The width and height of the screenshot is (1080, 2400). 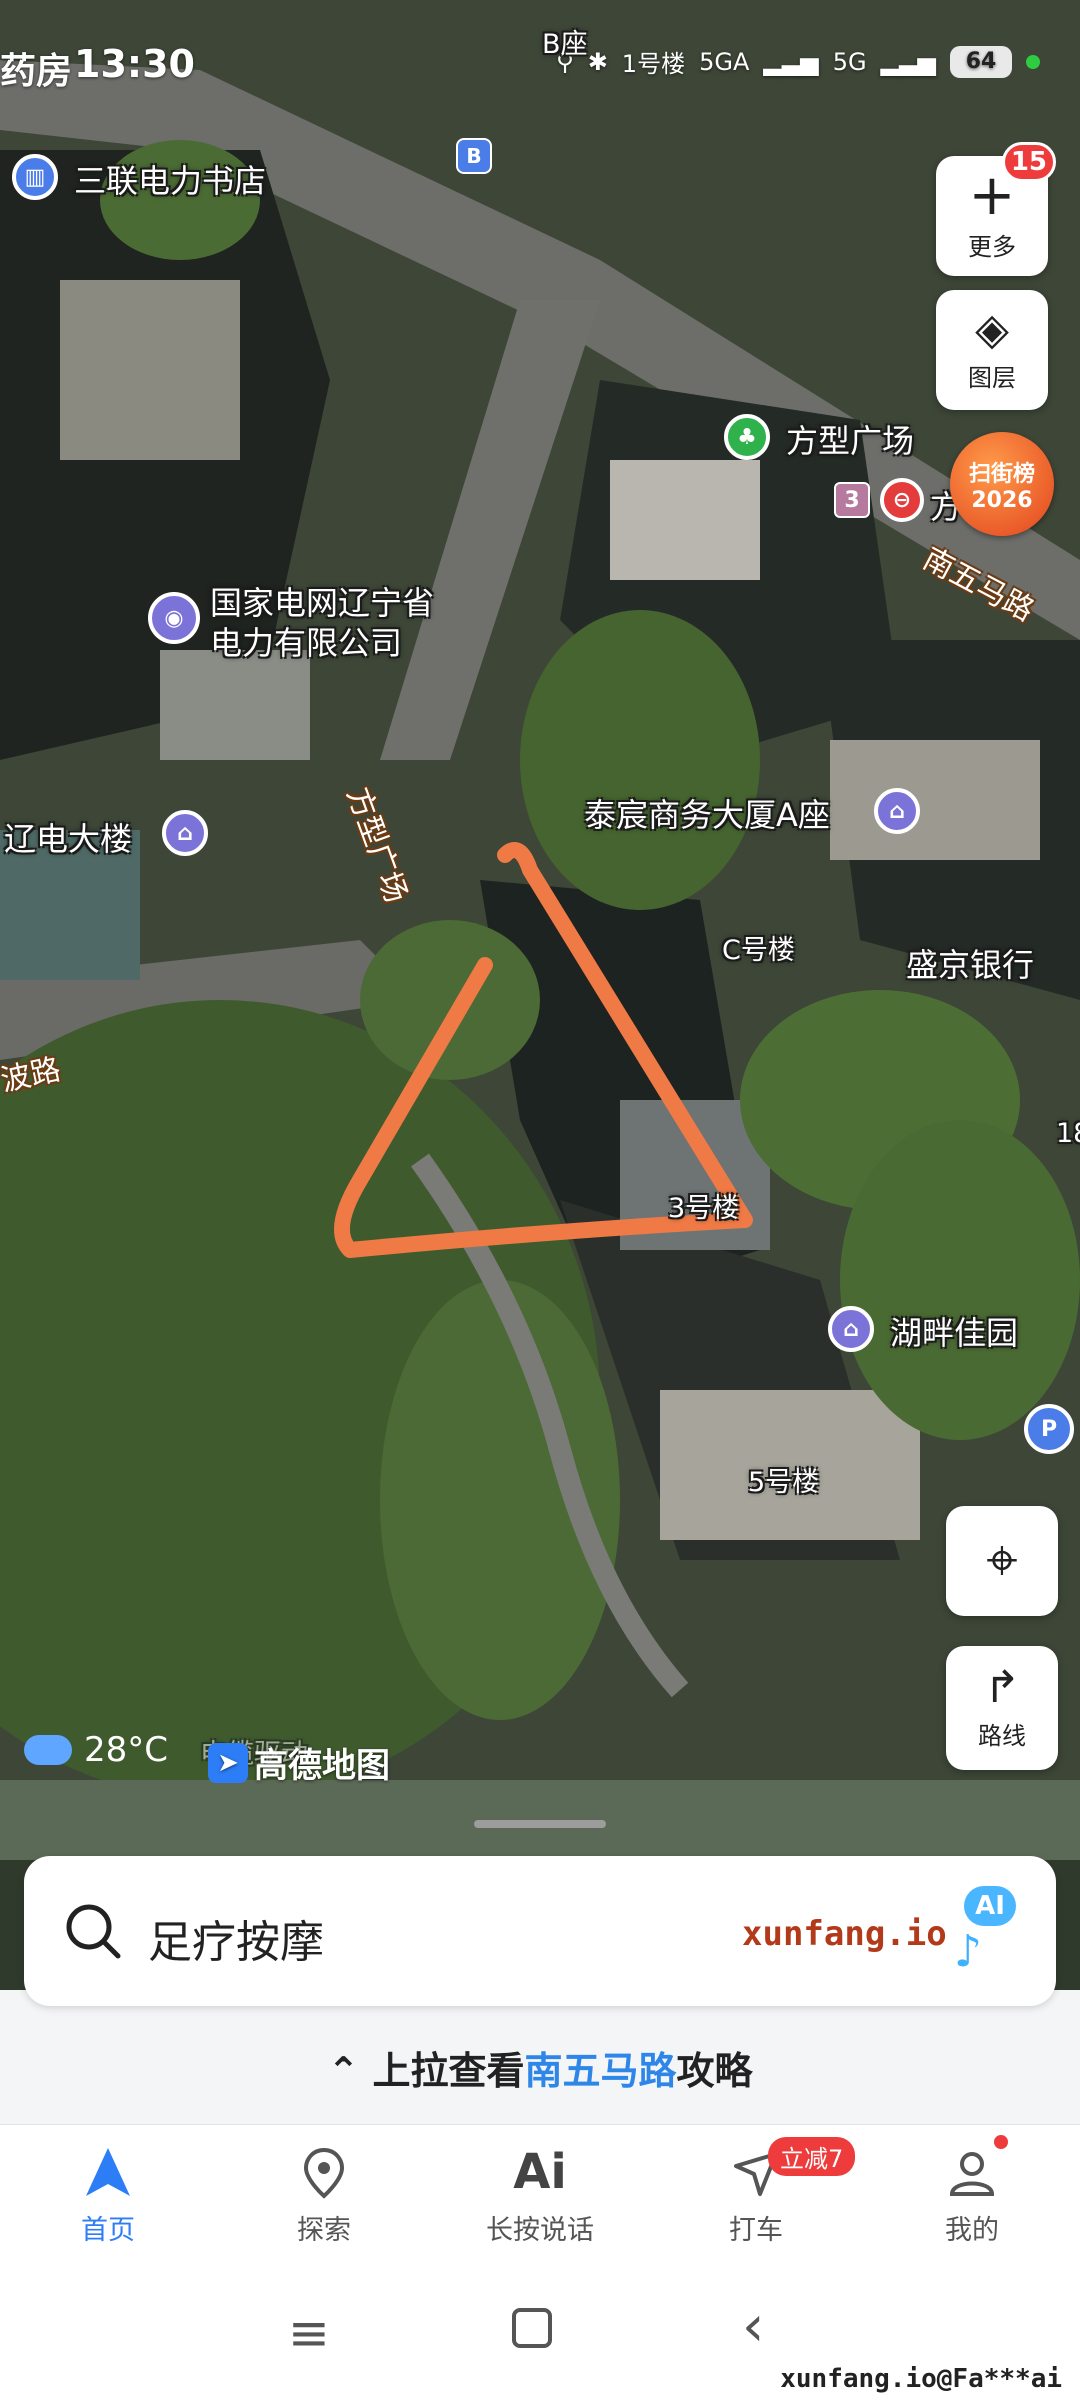 I want to click on pull-up-hint: ⌃ 上拉查看南五马路攻略, so click(x=540, y=2067).